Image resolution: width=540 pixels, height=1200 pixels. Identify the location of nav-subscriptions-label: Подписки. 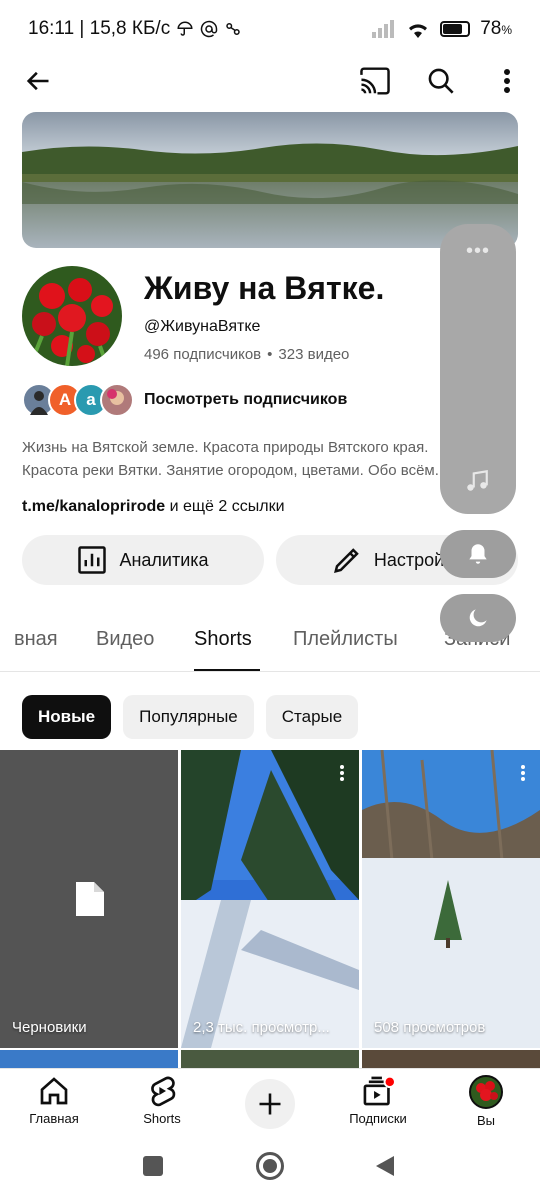
(378, 1118).